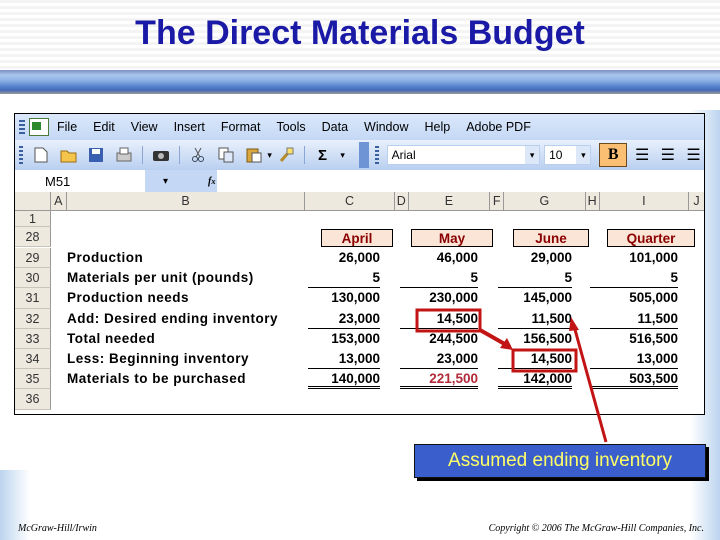 Image resolution: width=720 pixels, height=540 pixels. I want to click on font-size-select: 10 ▾, so click(568, 155).